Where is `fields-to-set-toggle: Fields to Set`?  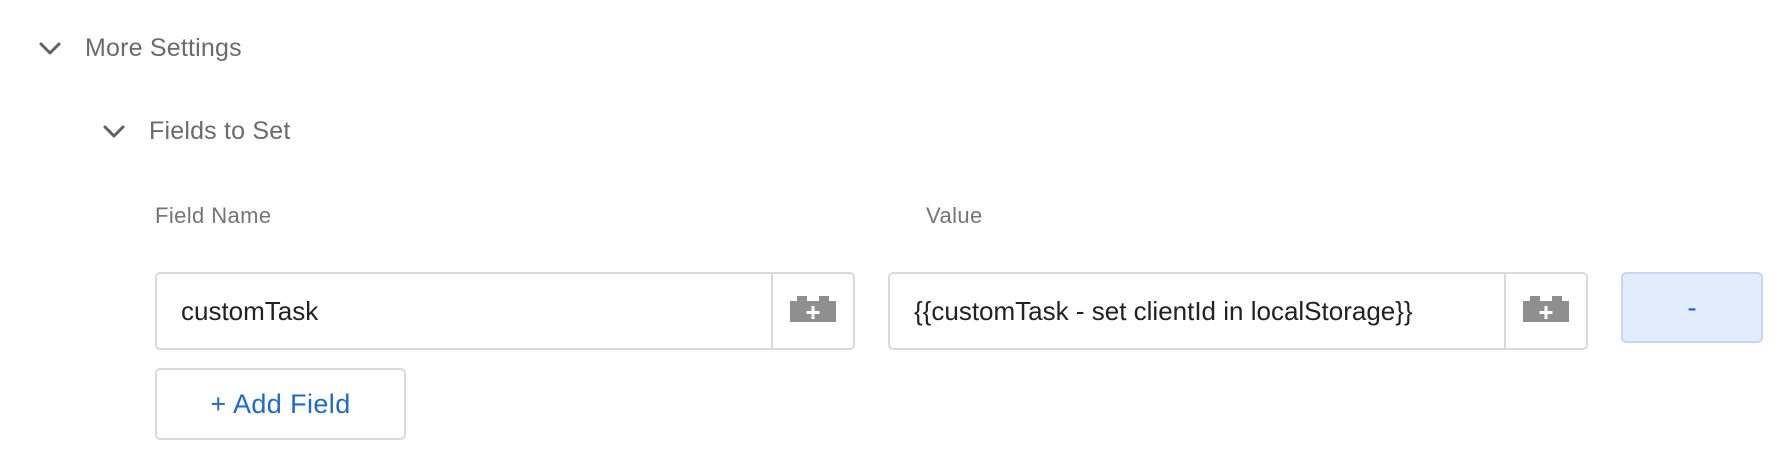
fields-to-set-toggle: Fields to Set is located at coordinates (195, 131).